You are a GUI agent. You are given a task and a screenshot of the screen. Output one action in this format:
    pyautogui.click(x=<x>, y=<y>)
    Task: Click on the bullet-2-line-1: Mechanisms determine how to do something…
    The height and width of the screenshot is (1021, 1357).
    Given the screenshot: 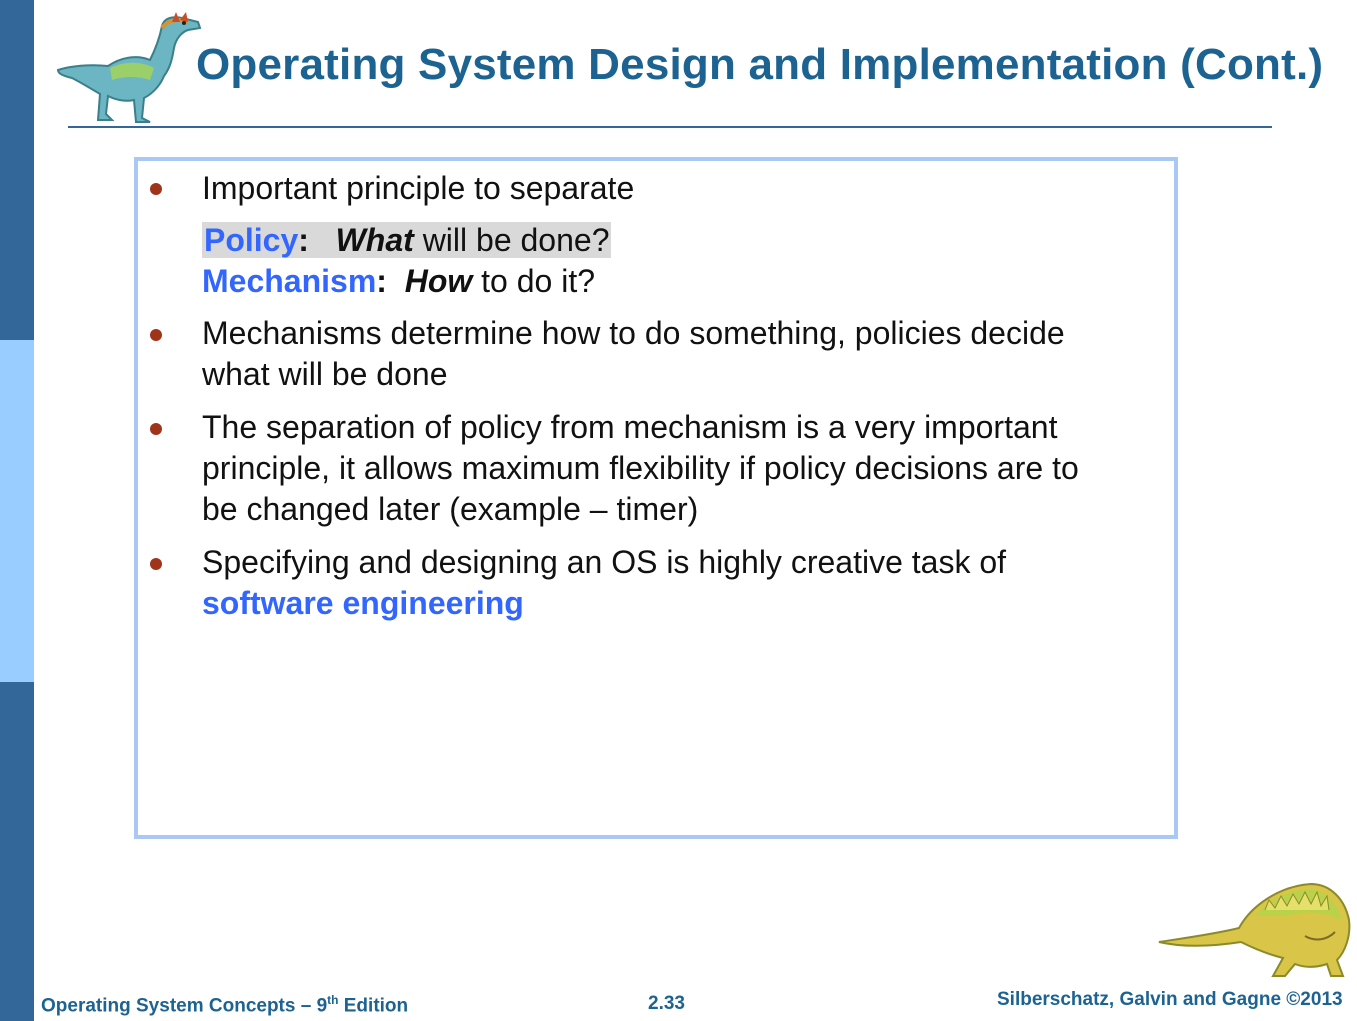 What is the action you would take?
    pyautogui.click(x=633, y=333)
    